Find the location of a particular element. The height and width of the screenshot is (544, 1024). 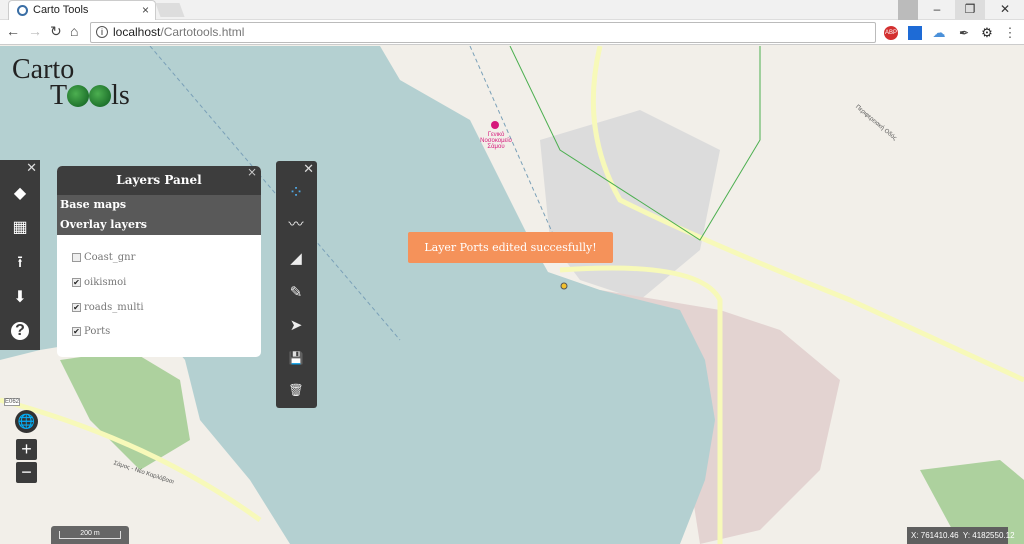

upload-icon: ⭱ is located at coordinates (20, 263).